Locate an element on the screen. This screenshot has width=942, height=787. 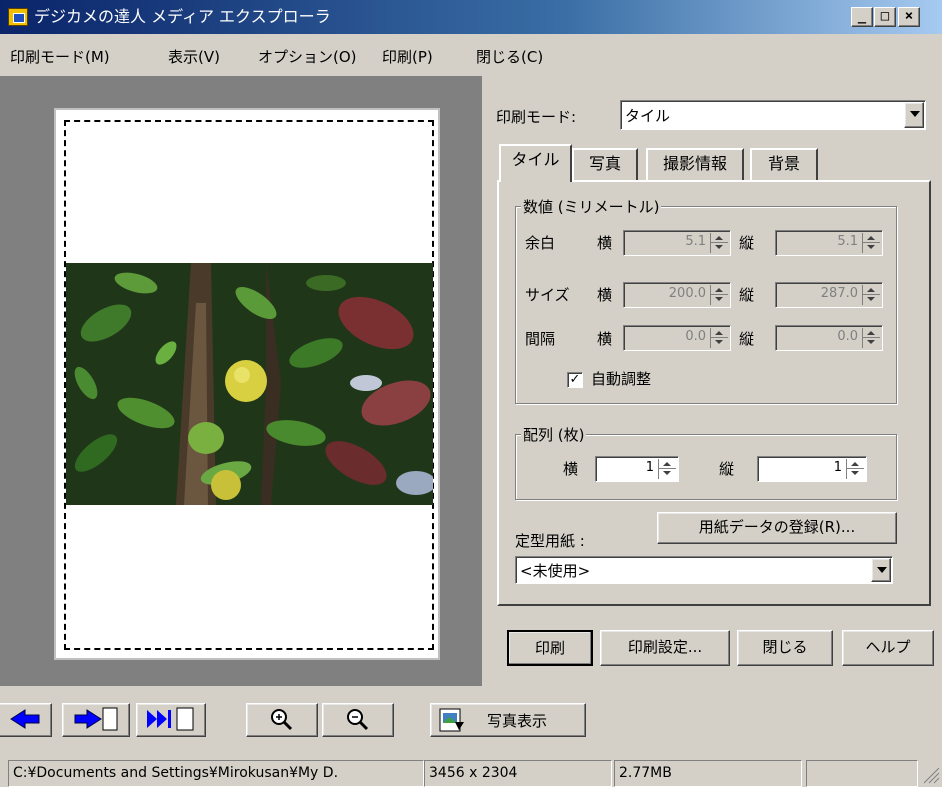
spacing-v-field: 0.0 is located at coordinates (829, 338).